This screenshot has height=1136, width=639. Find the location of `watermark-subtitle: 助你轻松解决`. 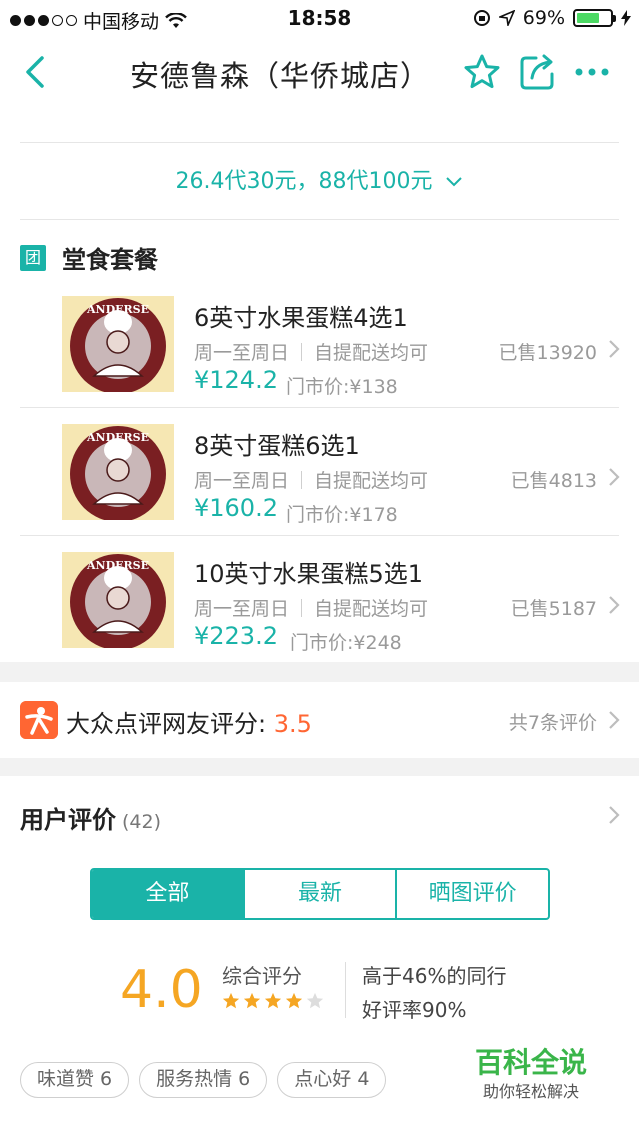

watermark-subtitle: 助你轻松解决 is located at coordinates (530, 1091).